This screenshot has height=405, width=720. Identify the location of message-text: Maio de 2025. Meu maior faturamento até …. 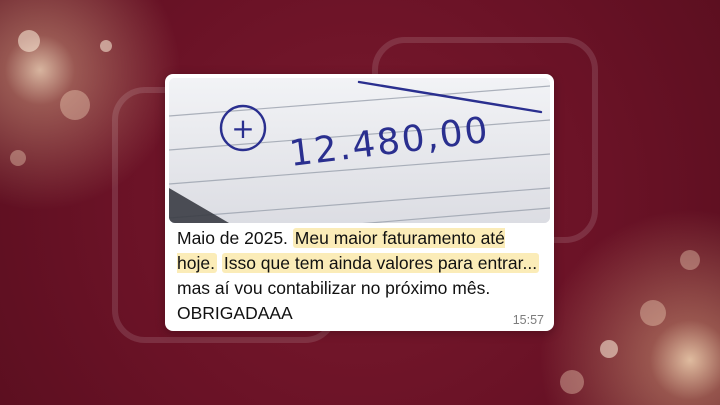
(362, 276).